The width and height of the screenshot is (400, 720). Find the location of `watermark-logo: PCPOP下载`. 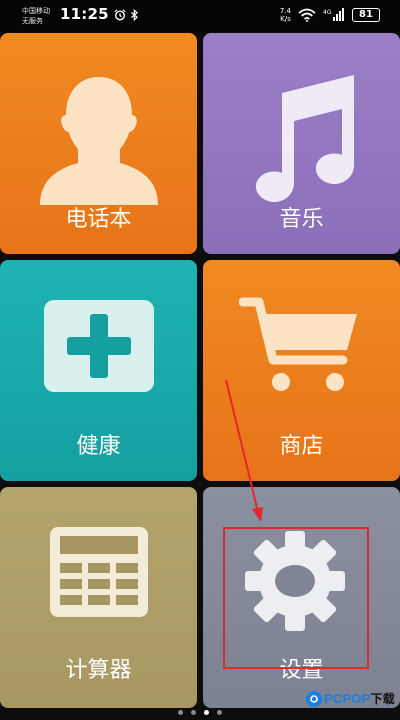

watermark-logo: PCPOP下载 is located at coordinates (350, 698).